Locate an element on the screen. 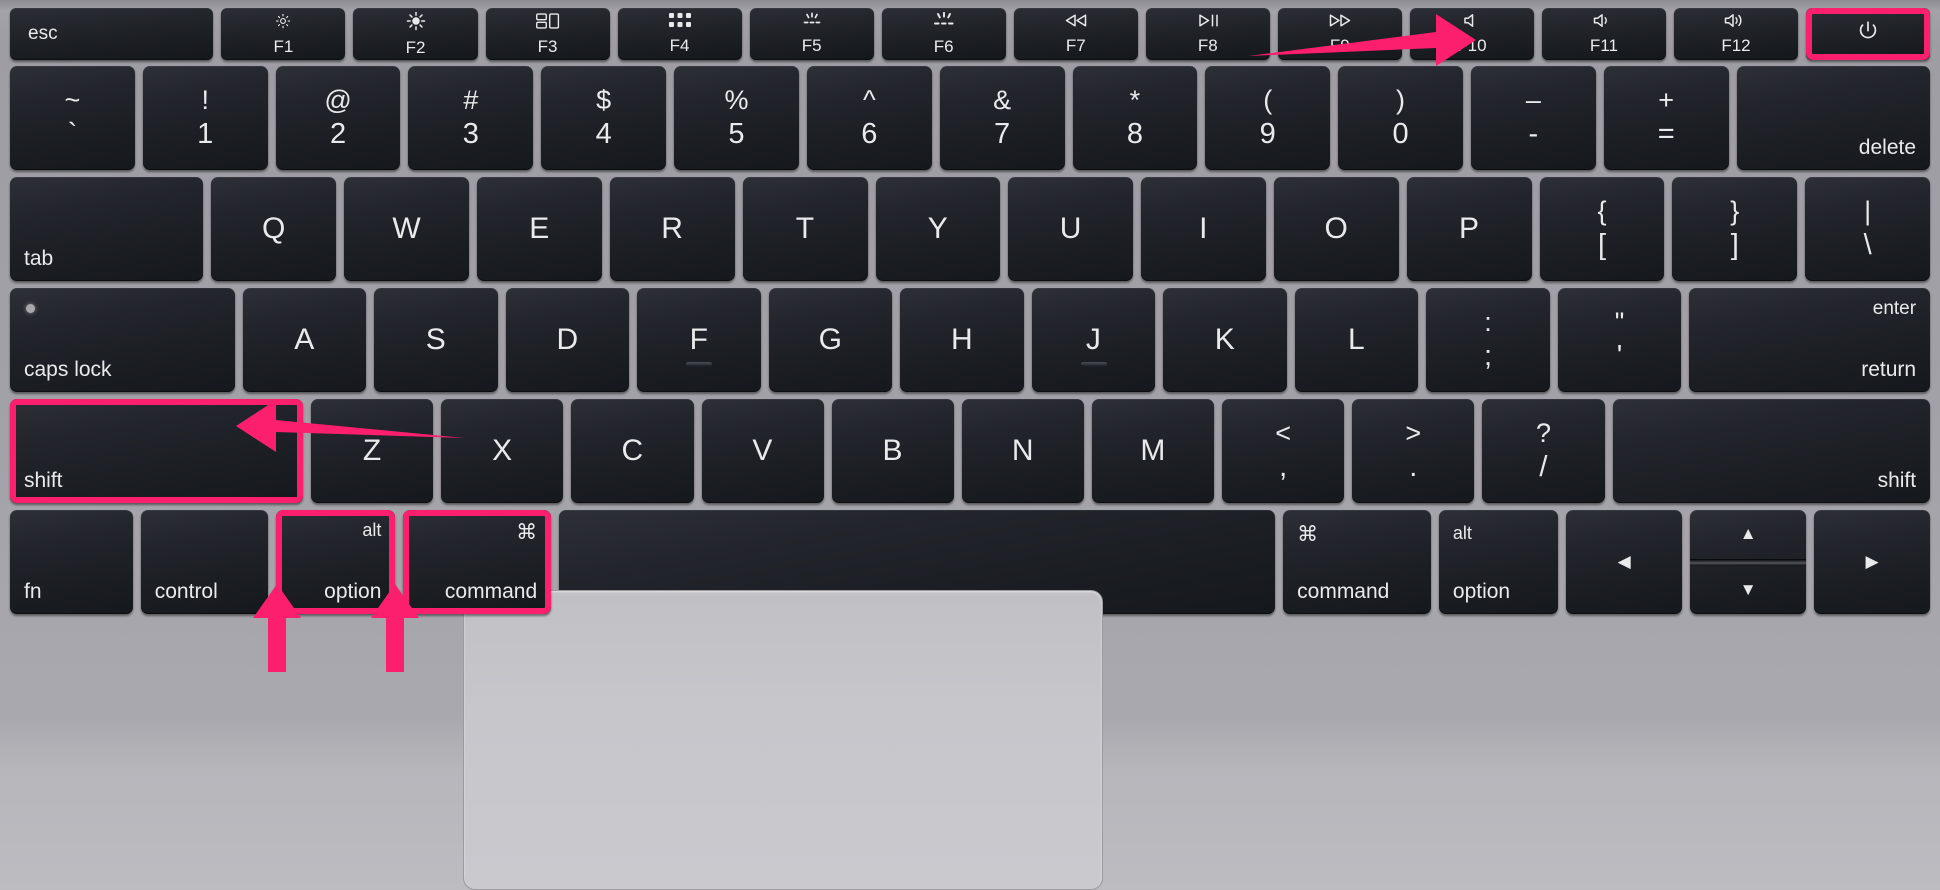  q-key: Q is located at coordinates (274, 229).